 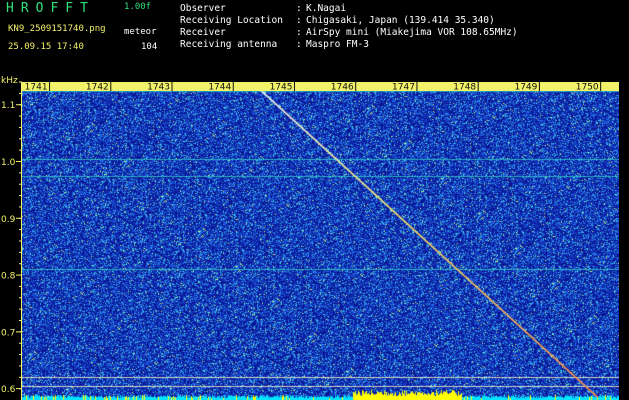 I want to click on x-tick-label: 1746, so click(x=342, y=88).